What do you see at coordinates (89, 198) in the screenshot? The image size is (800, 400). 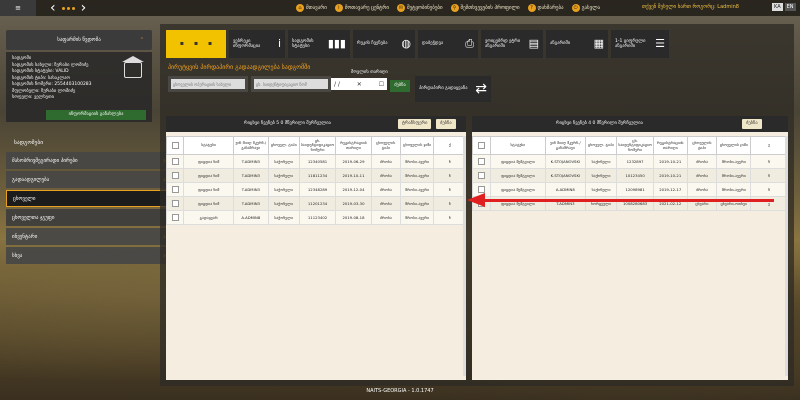 I see `sidebar-item-animal: ცხოველი` at bounding box center [89, 198].